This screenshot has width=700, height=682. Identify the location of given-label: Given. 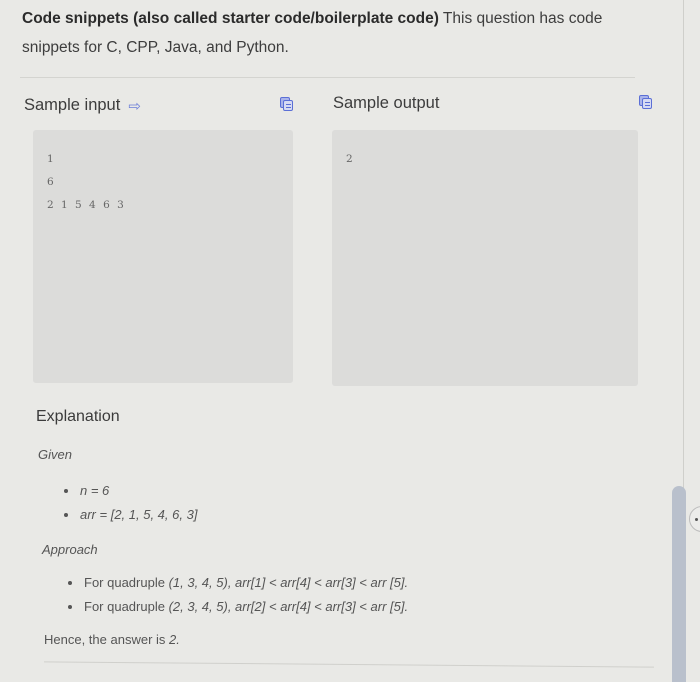
(55, 454).